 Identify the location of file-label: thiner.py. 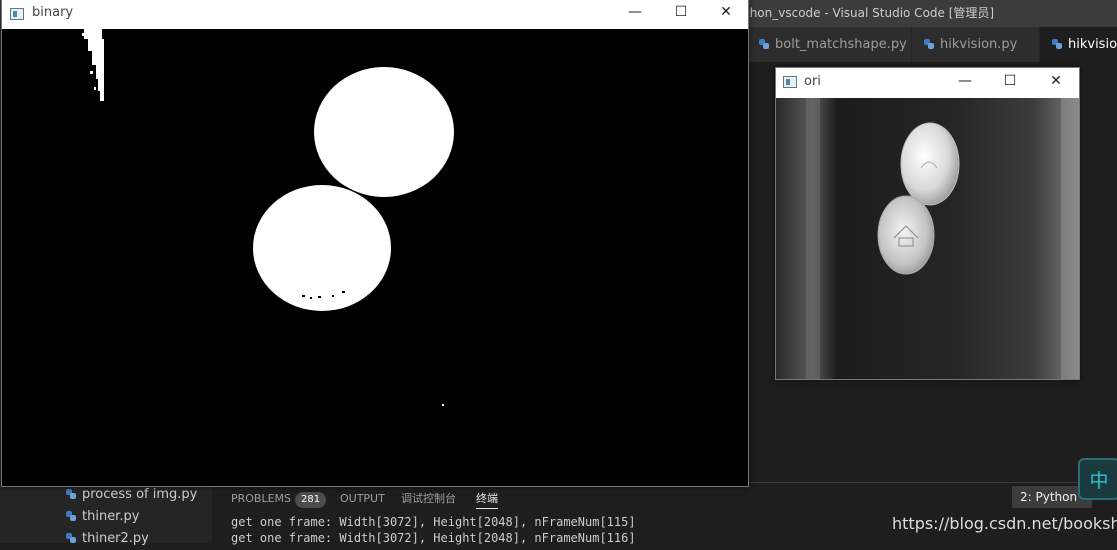
(111, 516).